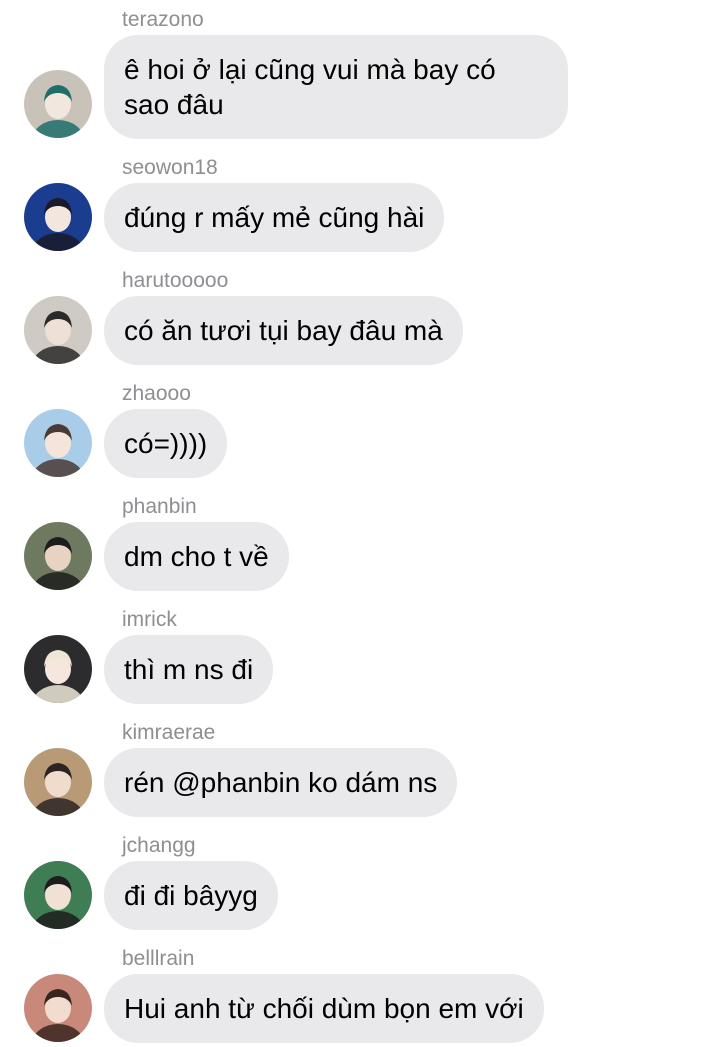  What do you see at coordinates (149, 619) in the screenshot?
I see `sender-name: imrick` at bounding box center [149, 619].